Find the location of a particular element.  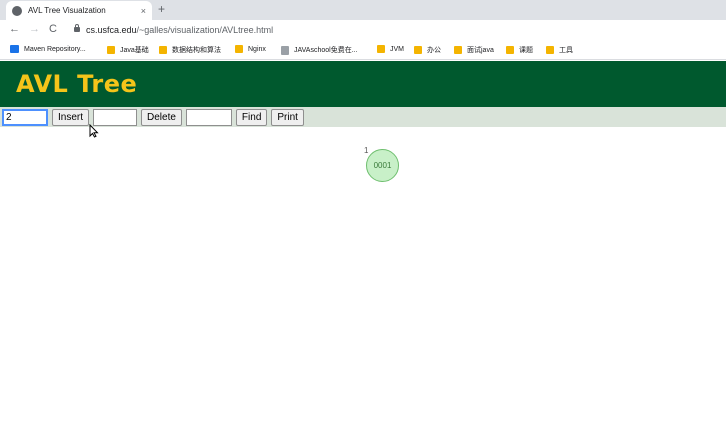

bookmark-item: 办公 is located at coordinates (427, 50).